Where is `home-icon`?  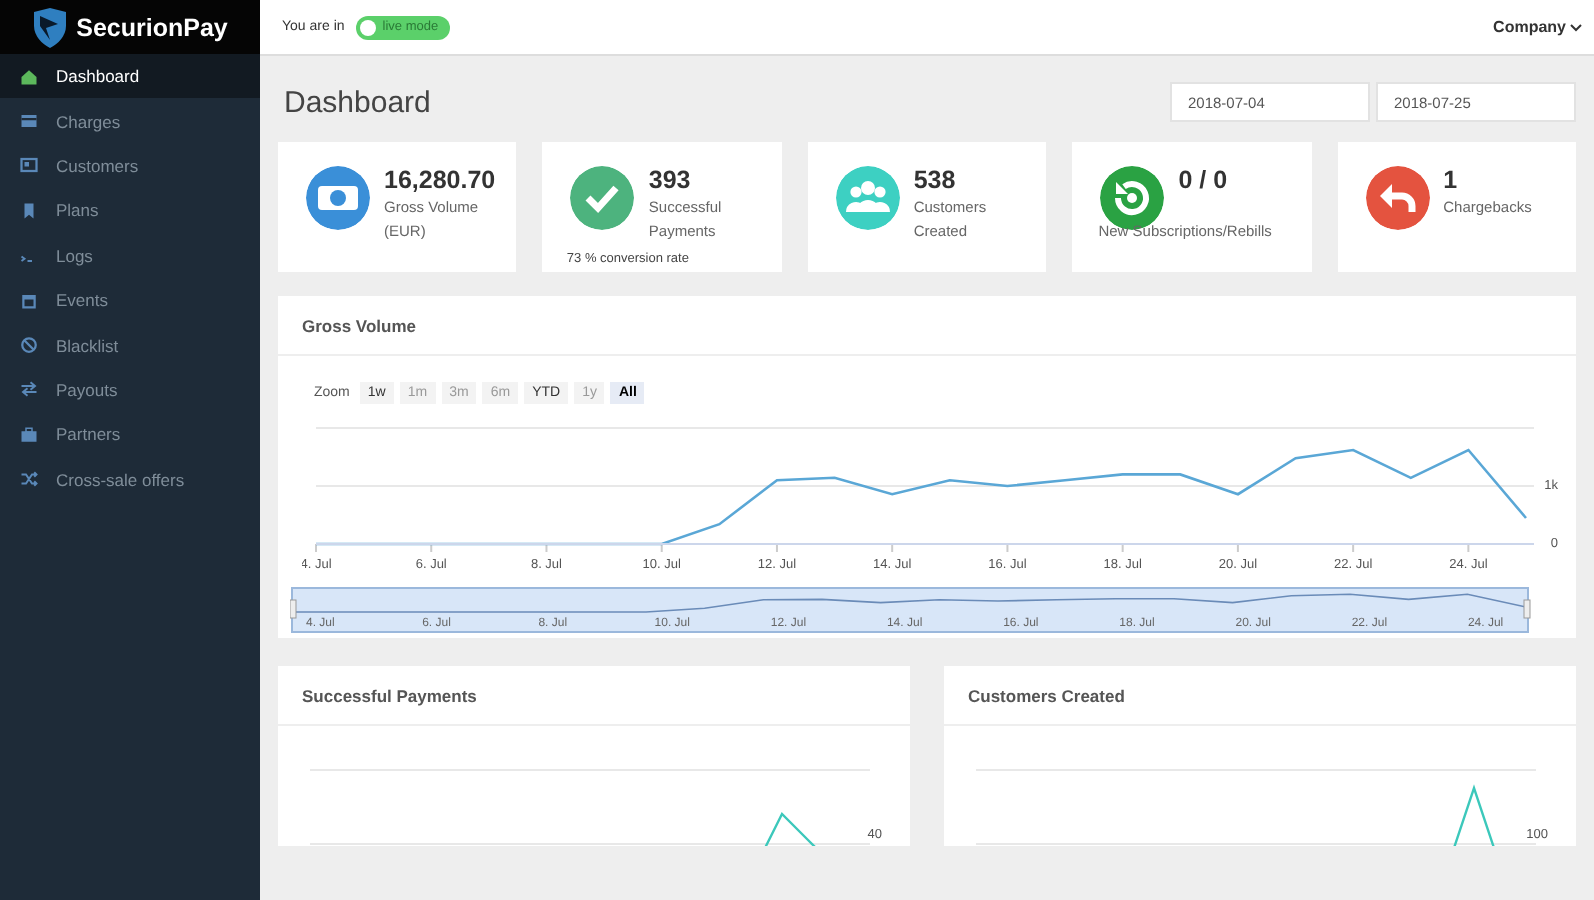 home-icon is located at coordinates (29, 76).